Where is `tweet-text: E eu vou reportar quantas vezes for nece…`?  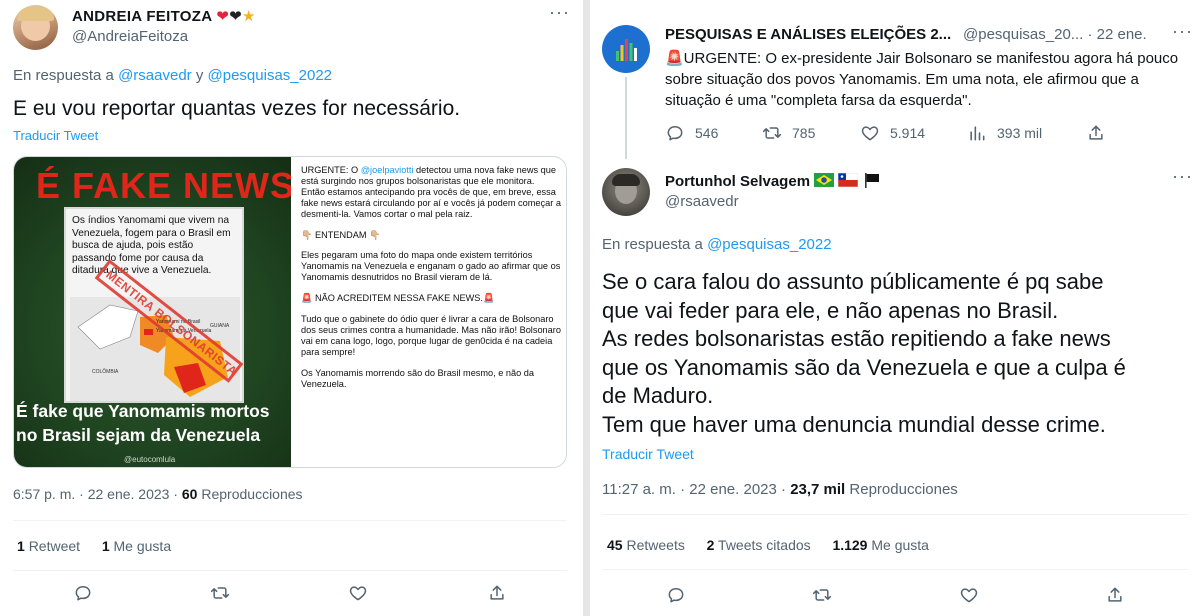 tweet-text: E eu vou reportar quantas vezes for nece… is located at coordinates (237, 108).